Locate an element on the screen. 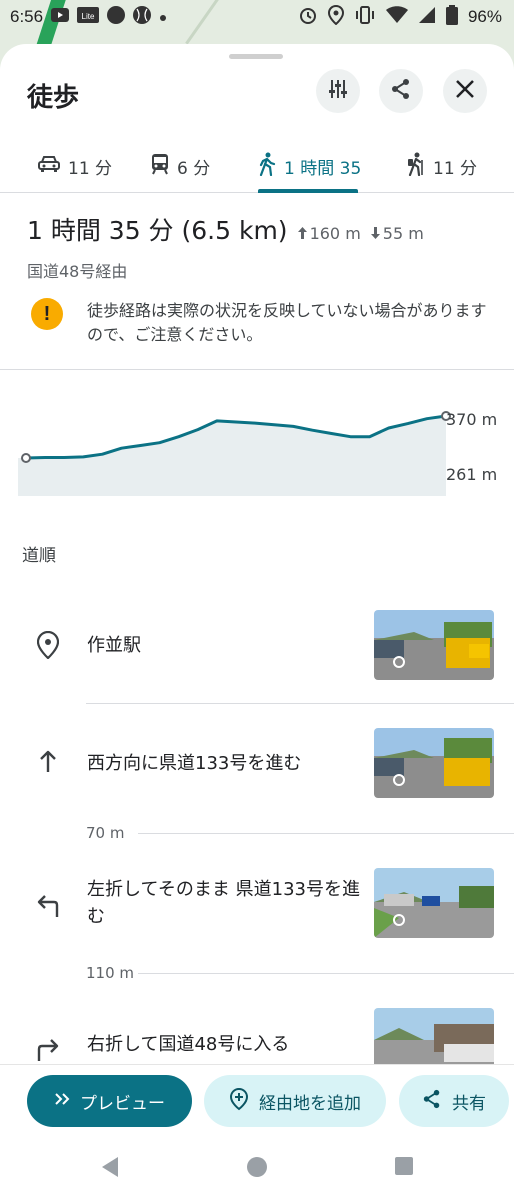  step-text: 作並駅 is located at coordinates (114, 645).